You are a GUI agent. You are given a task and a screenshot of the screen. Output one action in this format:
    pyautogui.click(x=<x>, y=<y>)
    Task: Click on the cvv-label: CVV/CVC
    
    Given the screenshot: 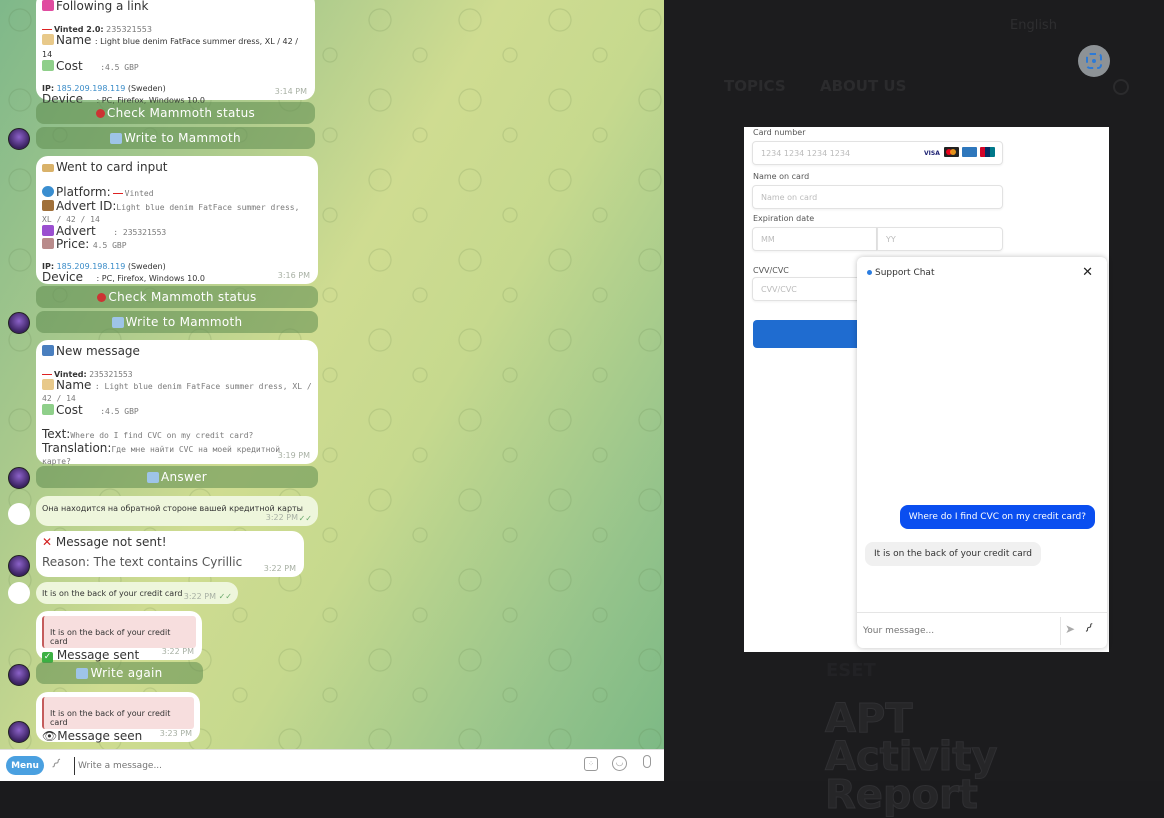 What is the action you would take?
    pyautogui.click(x=771, y=270)
    